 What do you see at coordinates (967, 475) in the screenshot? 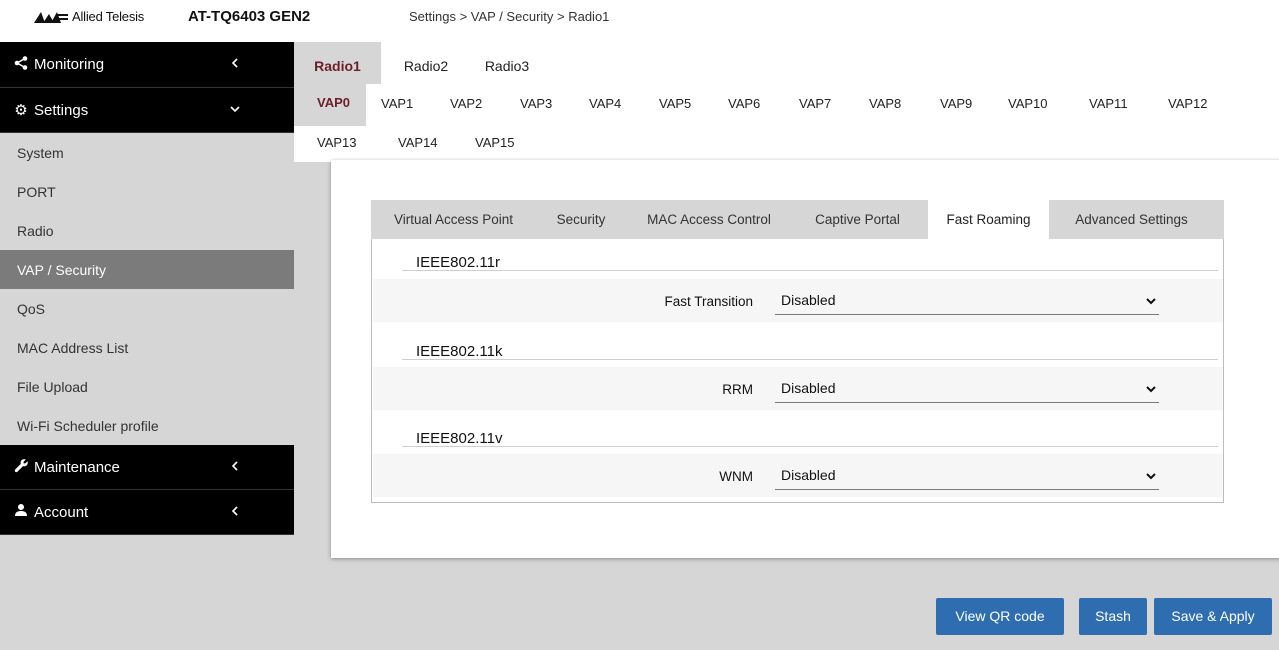
I see `wnm-select: Disabled` at bounding box center [967, 475].